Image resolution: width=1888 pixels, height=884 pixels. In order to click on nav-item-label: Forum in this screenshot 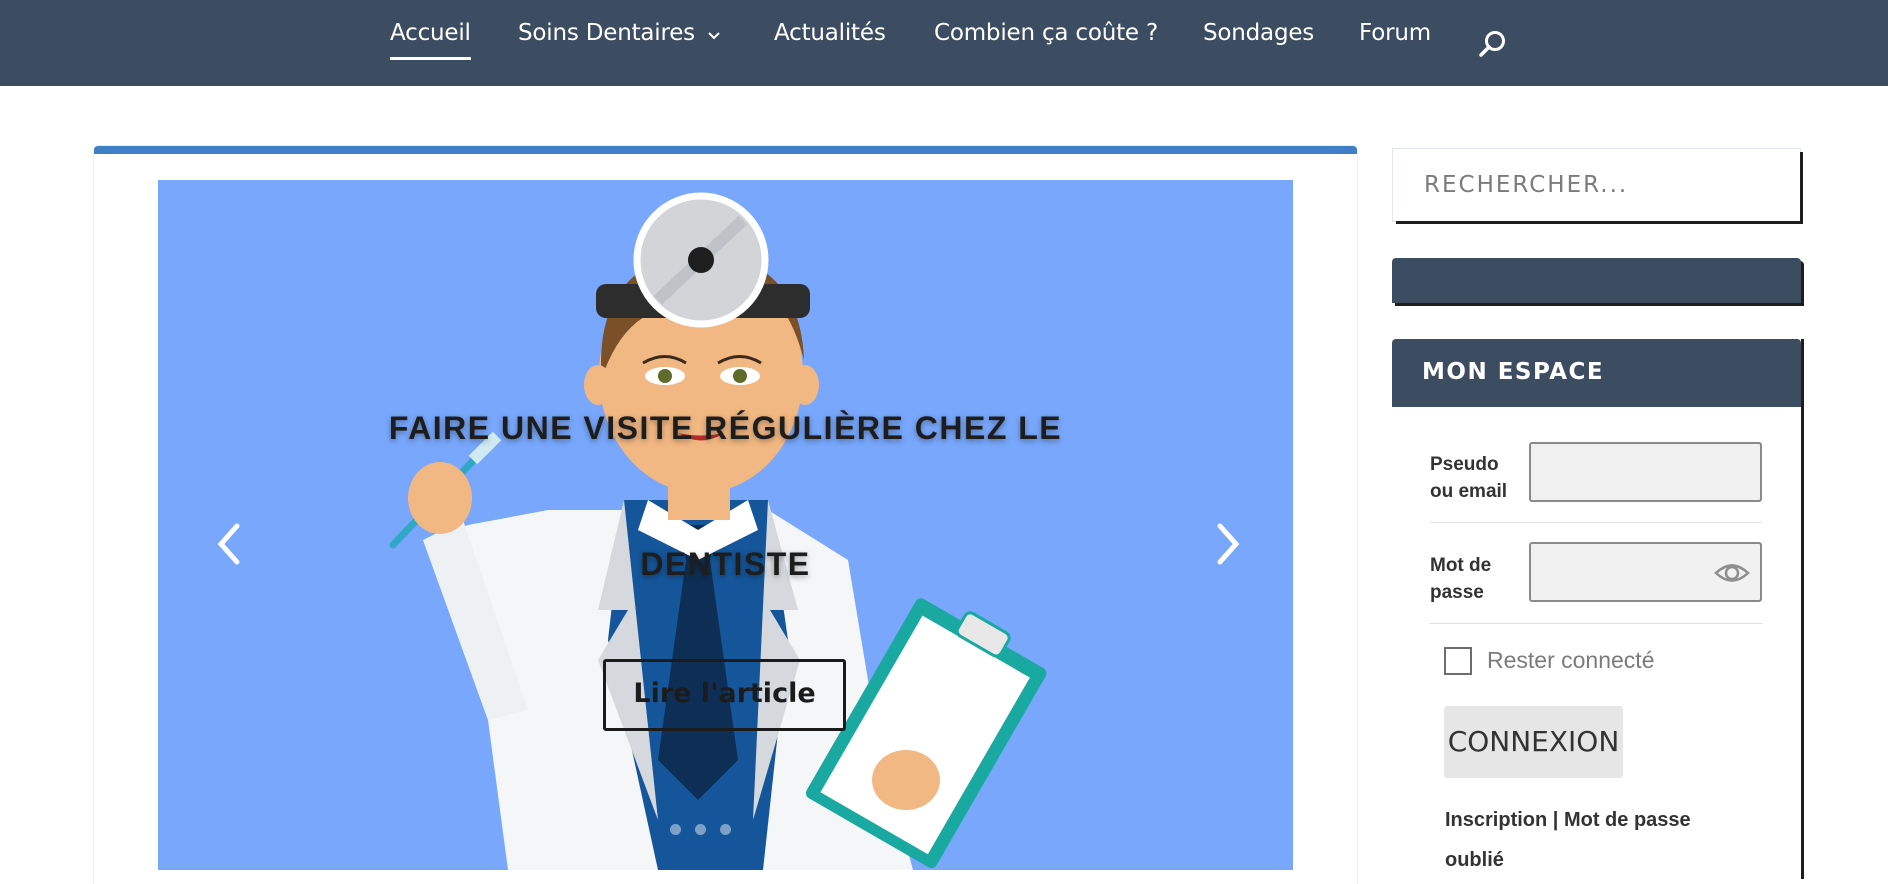, I will do `click(1395, 33)`.